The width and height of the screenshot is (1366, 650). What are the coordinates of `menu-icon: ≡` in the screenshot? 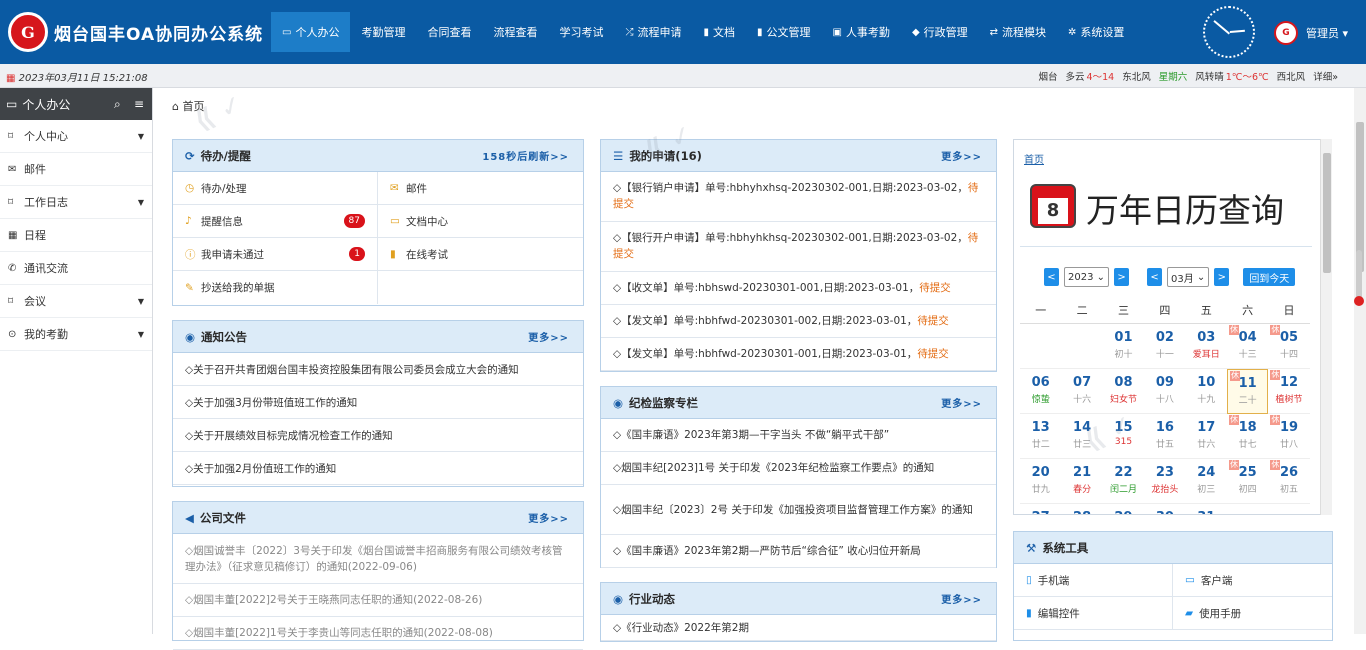 It's located at (139, 104).